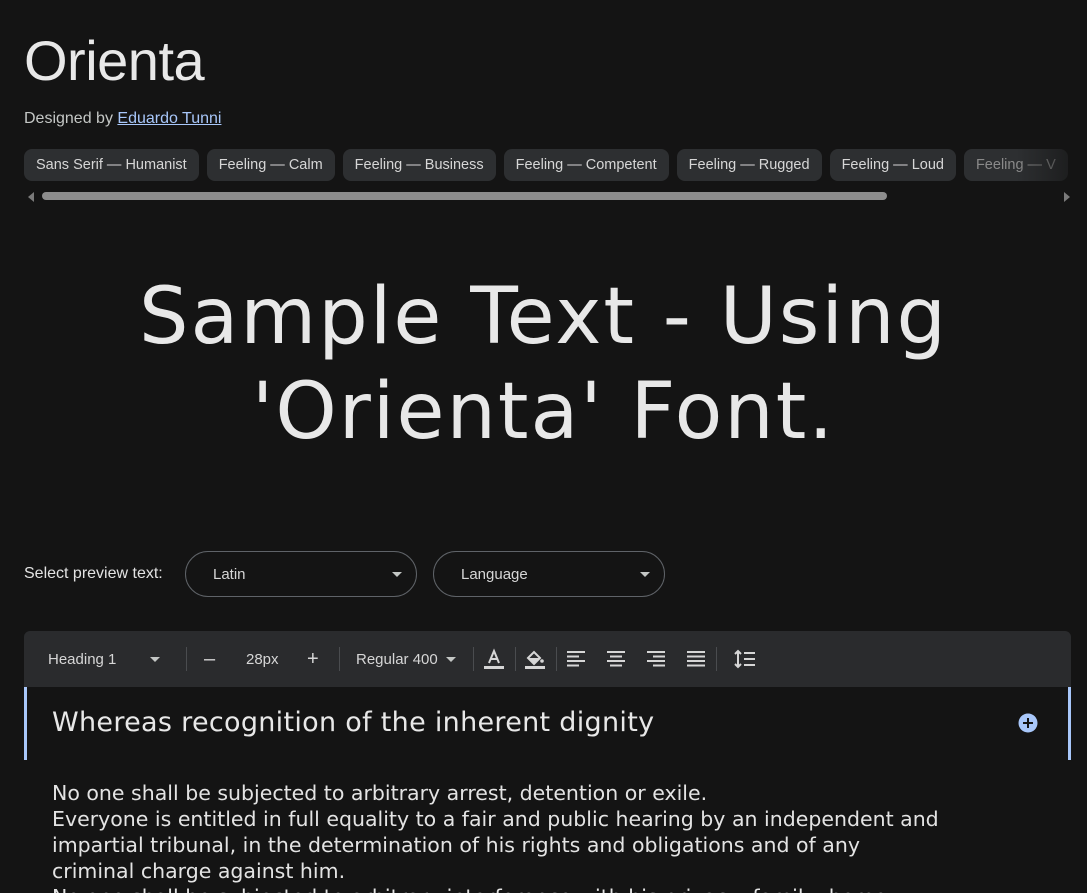 The height and width of the screenshot is (893, 1087). Describe the element at coordinates (199, 871) in the screenshot. I see `body-text-line: criminal charge against him.` at that location.